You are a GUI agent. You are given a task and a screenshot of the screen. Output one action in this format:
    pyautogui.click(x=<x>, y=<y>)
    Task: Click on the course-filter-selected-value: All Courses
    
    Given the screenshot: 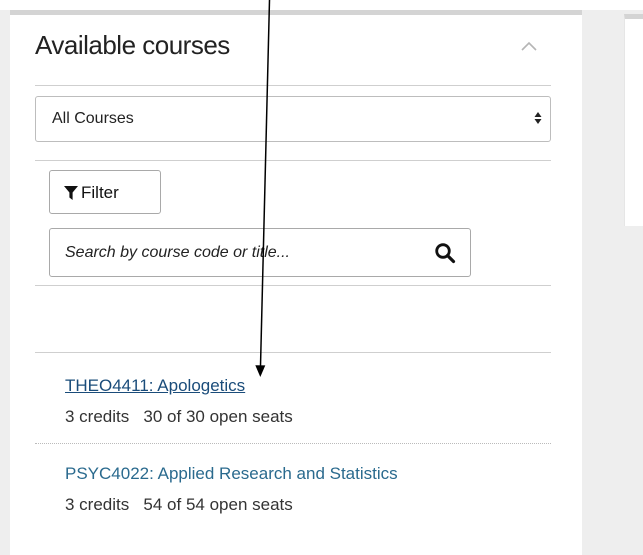 What is the action you would take?
    pyautogui.click(x=93, y=118)
    